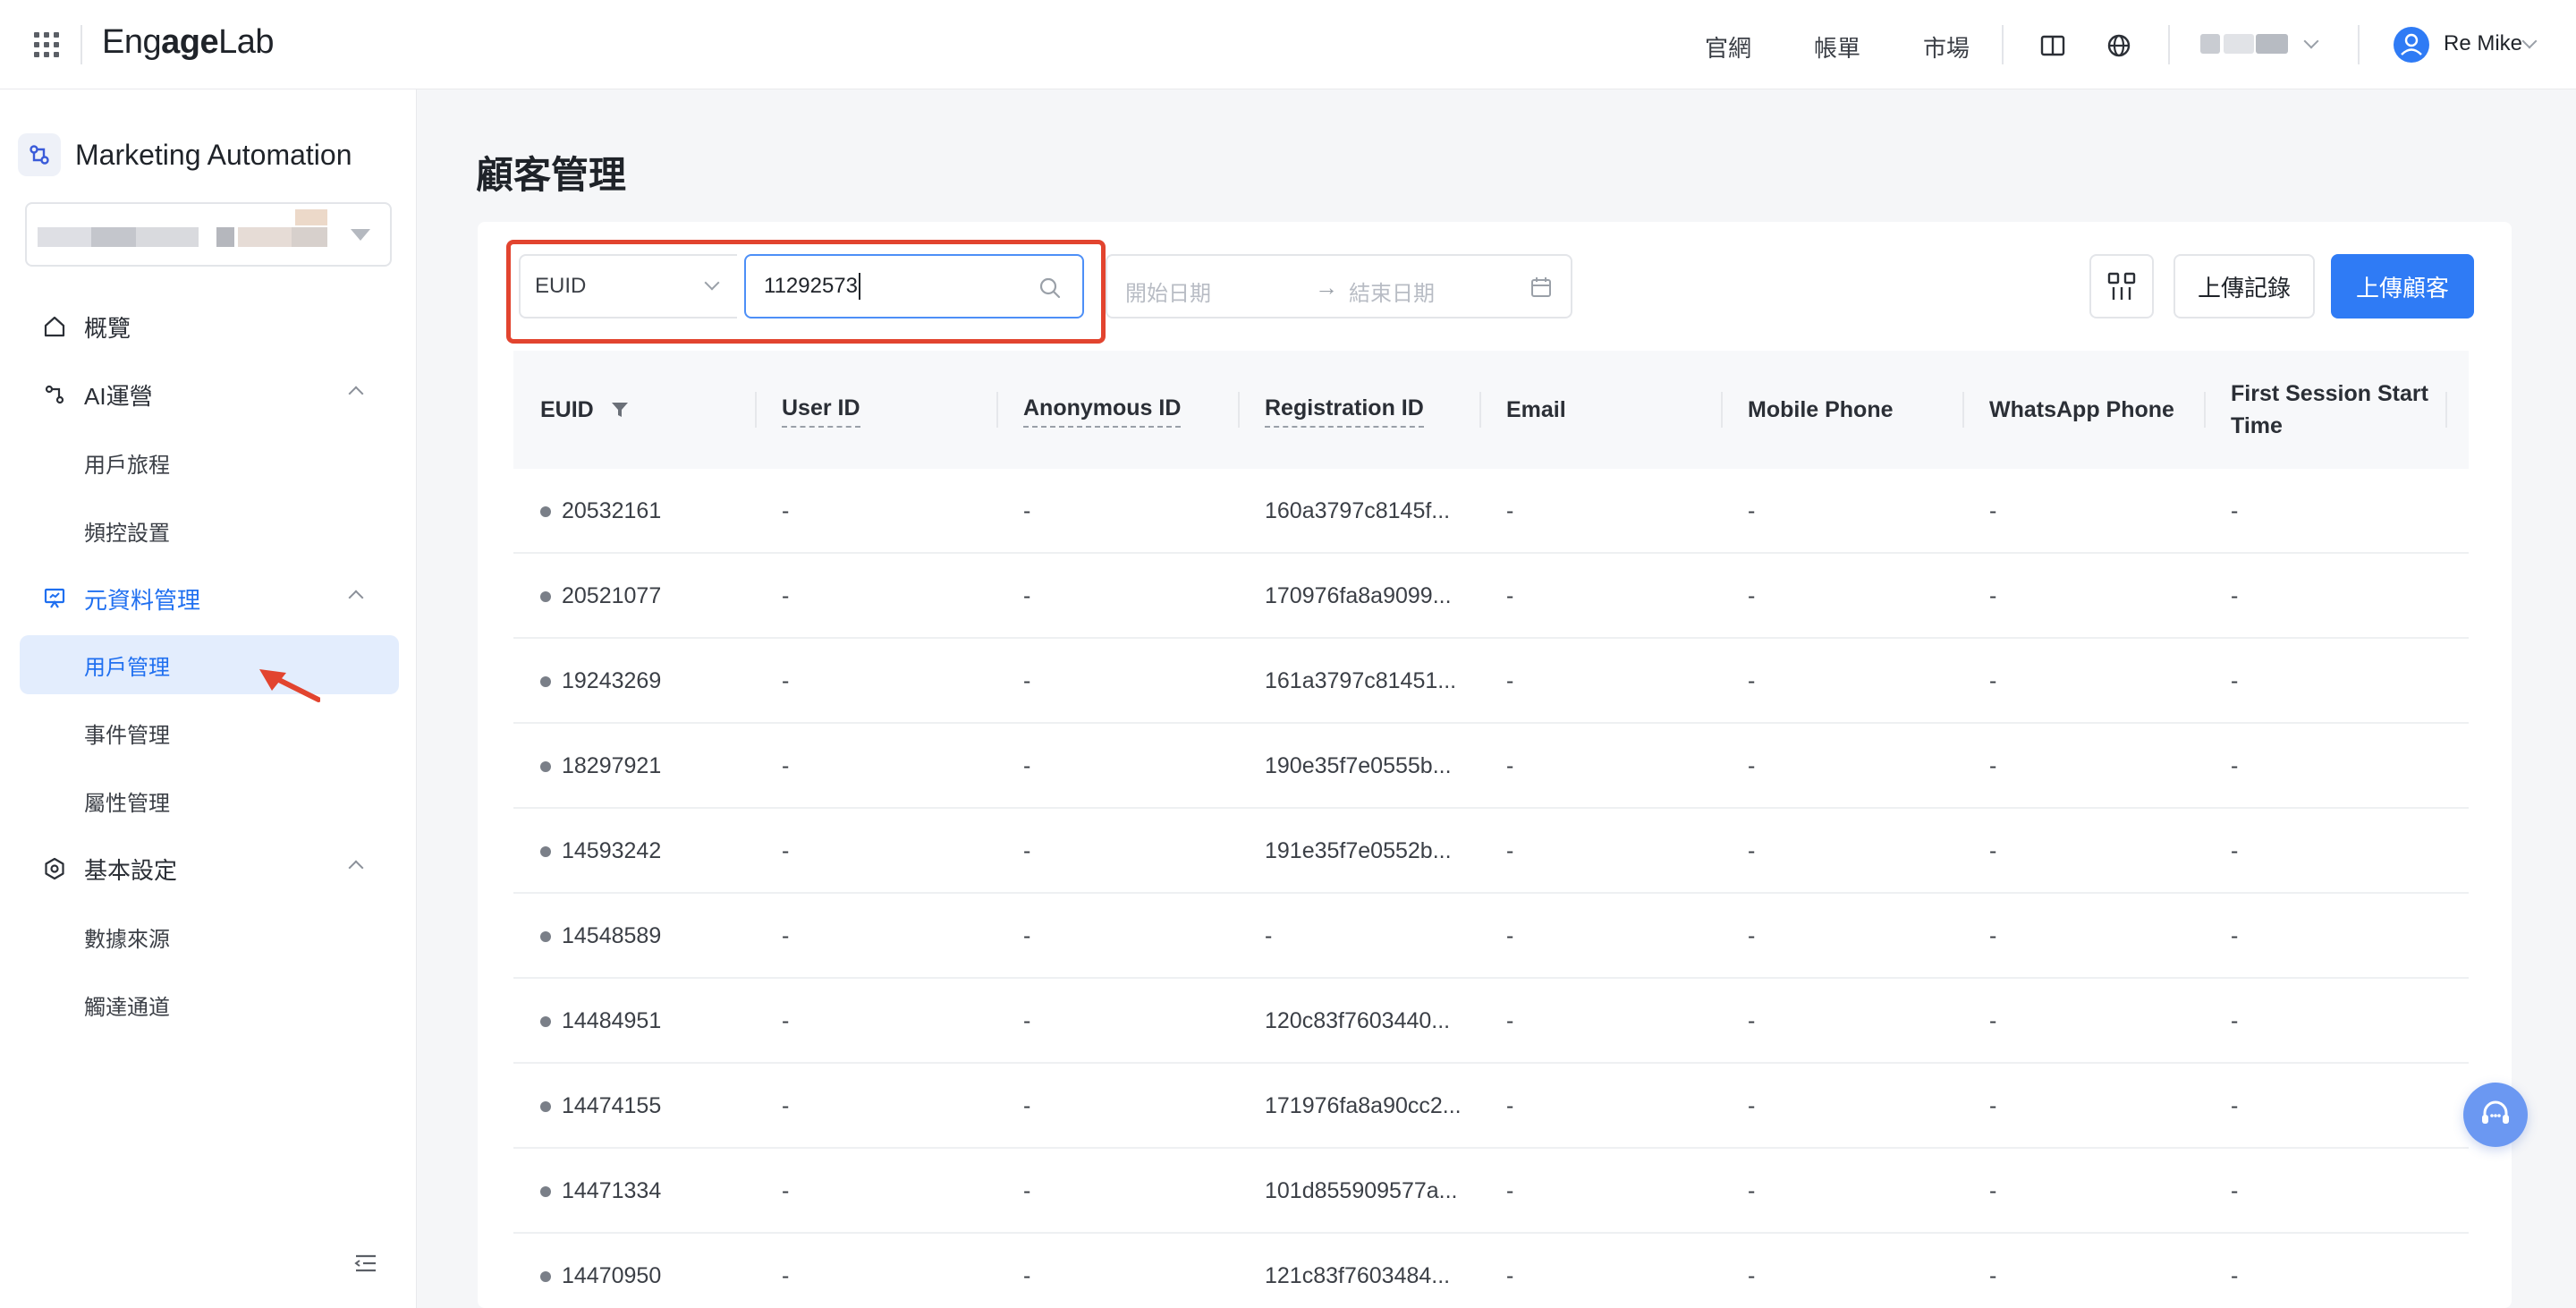 This screenshot has width=2576, height=1308. What do you see at coordinates (188, 42) in the screenshot?
I see `engagelab-logo: EngageLab` at bounding box center [188, 42].